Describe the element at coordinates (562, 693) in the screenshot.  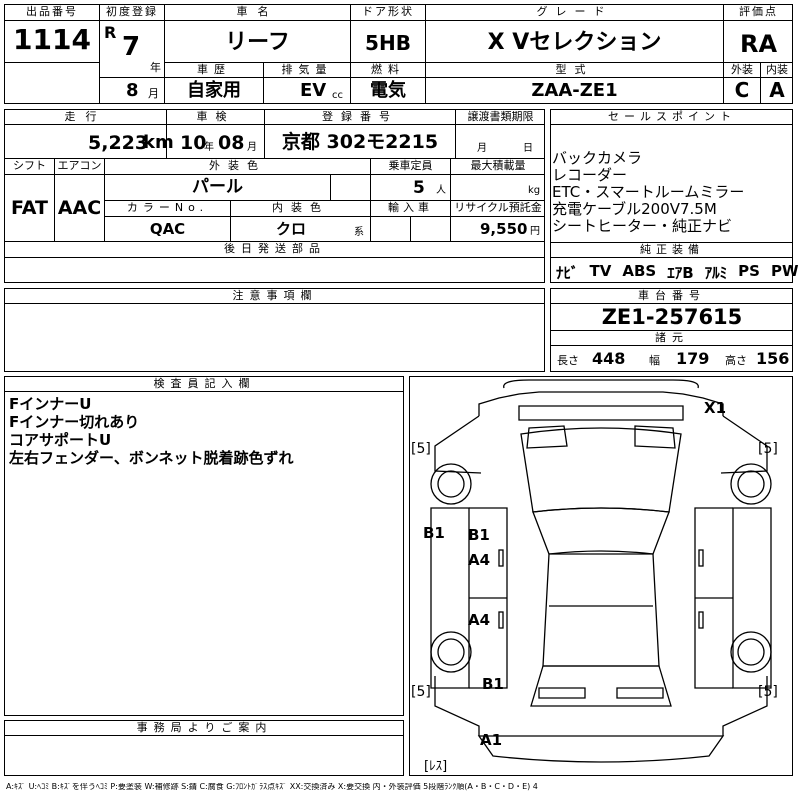
I see `tail-lamp-left` at that location.